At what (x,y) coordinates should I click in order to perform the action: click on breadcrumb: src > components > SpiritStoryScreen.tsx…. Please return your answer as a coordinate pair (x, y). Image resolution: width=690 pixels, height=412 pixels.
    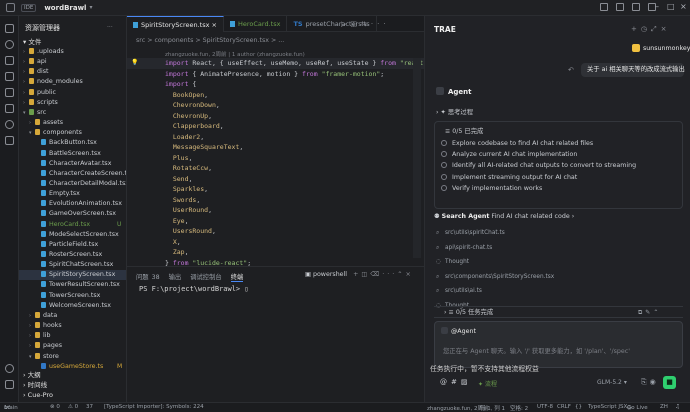
    Looking at the image, I should click on (210, 40).